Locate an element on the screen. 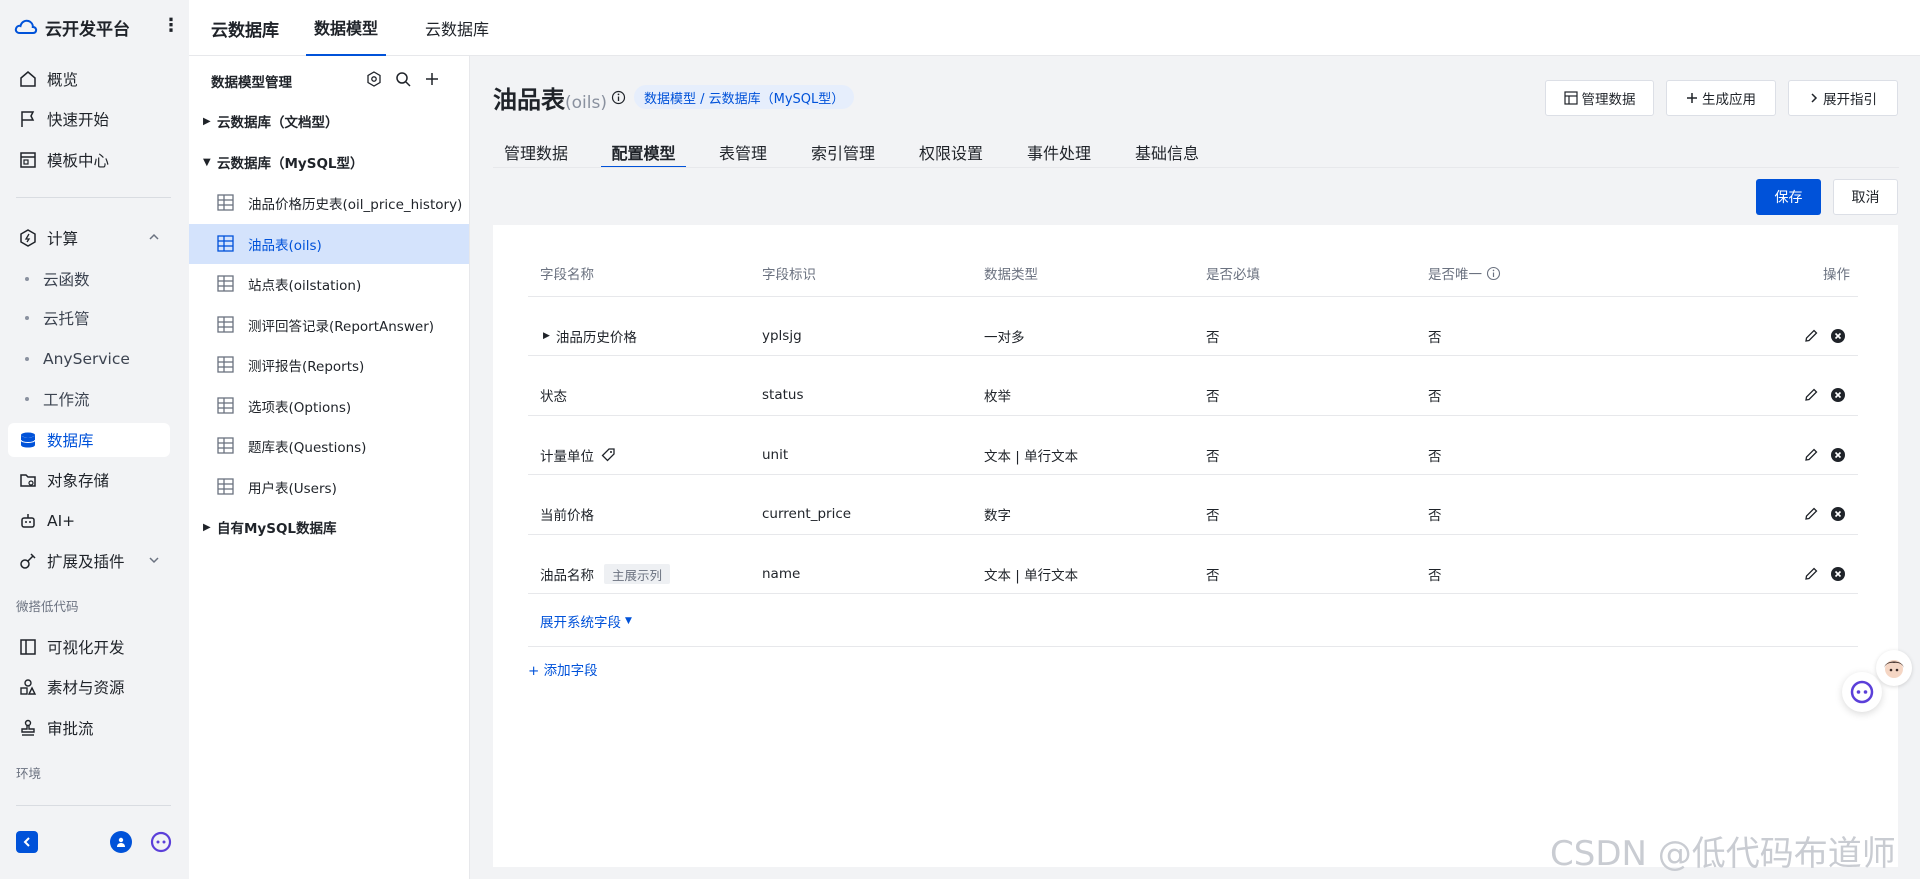 The image size is (1920, 879). assistant-avatar-icon is located at coordinates (1894, 668).